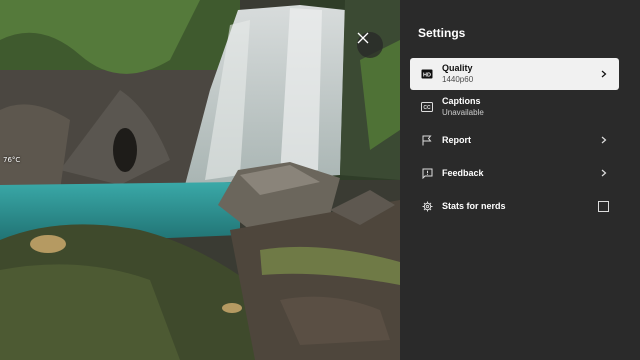 This screenshot has height=360, width=640. What do you see at coordinates (463, 172) in the screenshot?
I see `feedback-label: Feedback` at bounding box center [463, 172].